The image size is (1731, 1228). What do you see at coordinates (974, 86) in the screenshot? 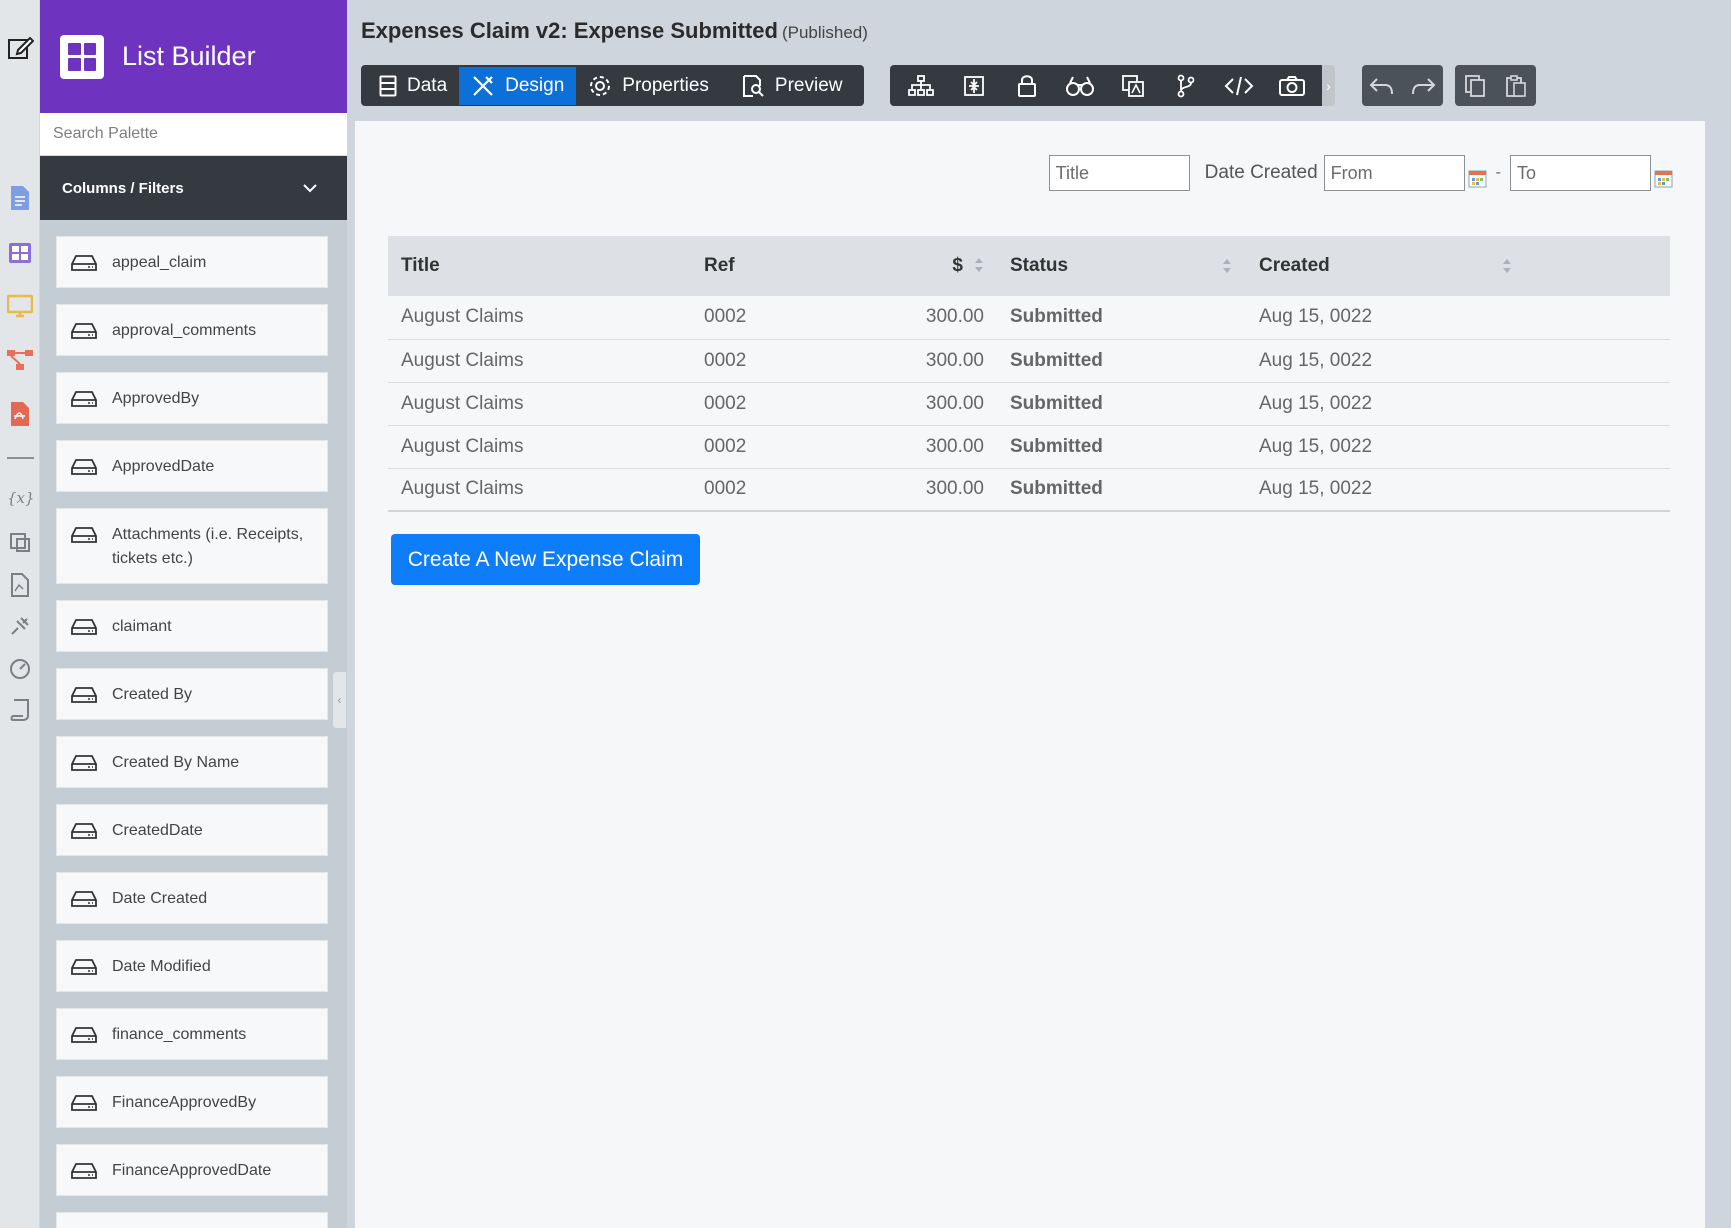
I see `compress-icon` at bounding box center [974, 86].